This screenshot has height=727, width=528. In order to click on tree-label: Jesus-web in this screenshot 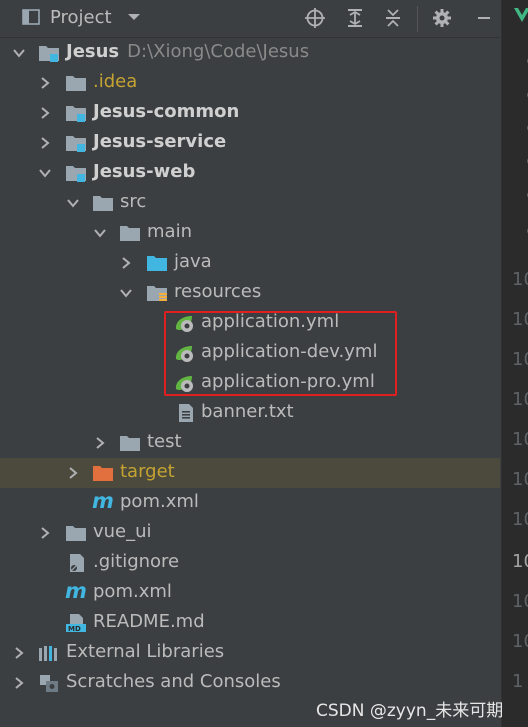, I will do `click(144, 171)`.